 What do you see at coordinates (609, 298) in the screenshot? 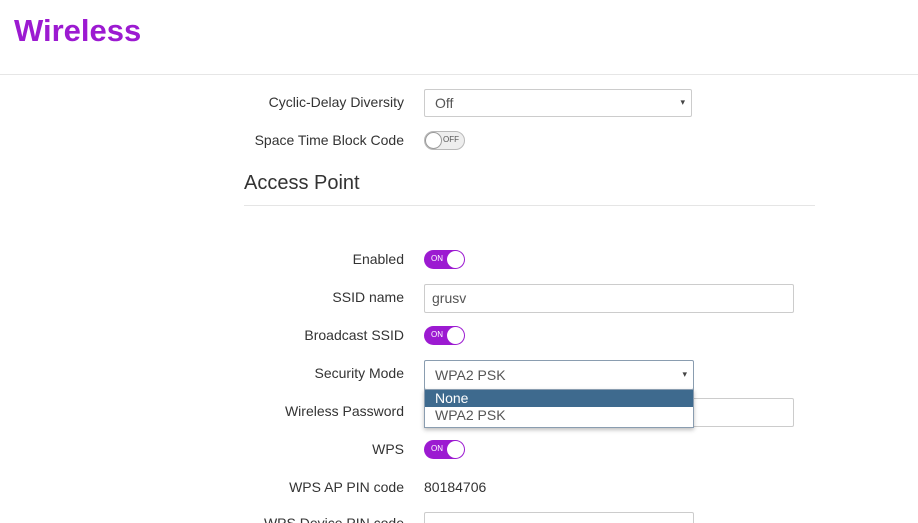
I see `ssid-input: grusv` at bounding box center [609, 298].